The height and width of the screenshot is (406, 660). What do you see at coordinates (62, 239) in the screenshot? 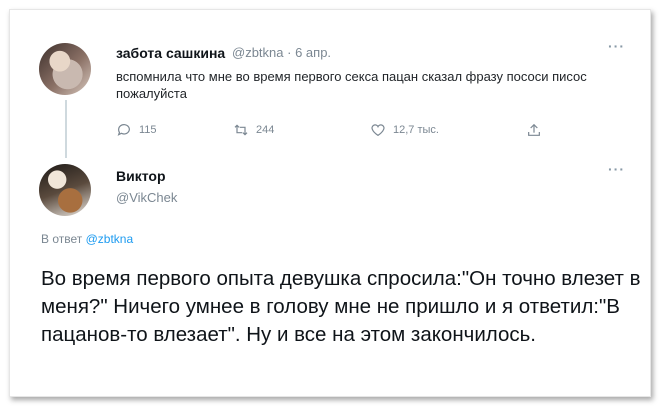
I see `reply-prefix: В ответ` at bounding box center [62, 239].